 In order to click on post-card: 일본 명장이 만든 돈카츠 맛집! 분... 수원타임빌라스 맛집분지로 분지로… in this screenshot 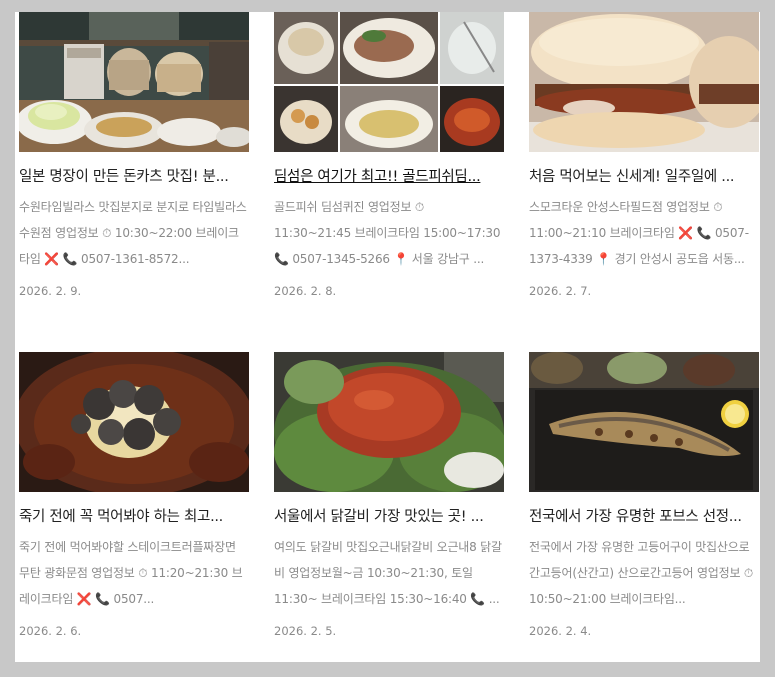, I will do `click(134, 155)`.